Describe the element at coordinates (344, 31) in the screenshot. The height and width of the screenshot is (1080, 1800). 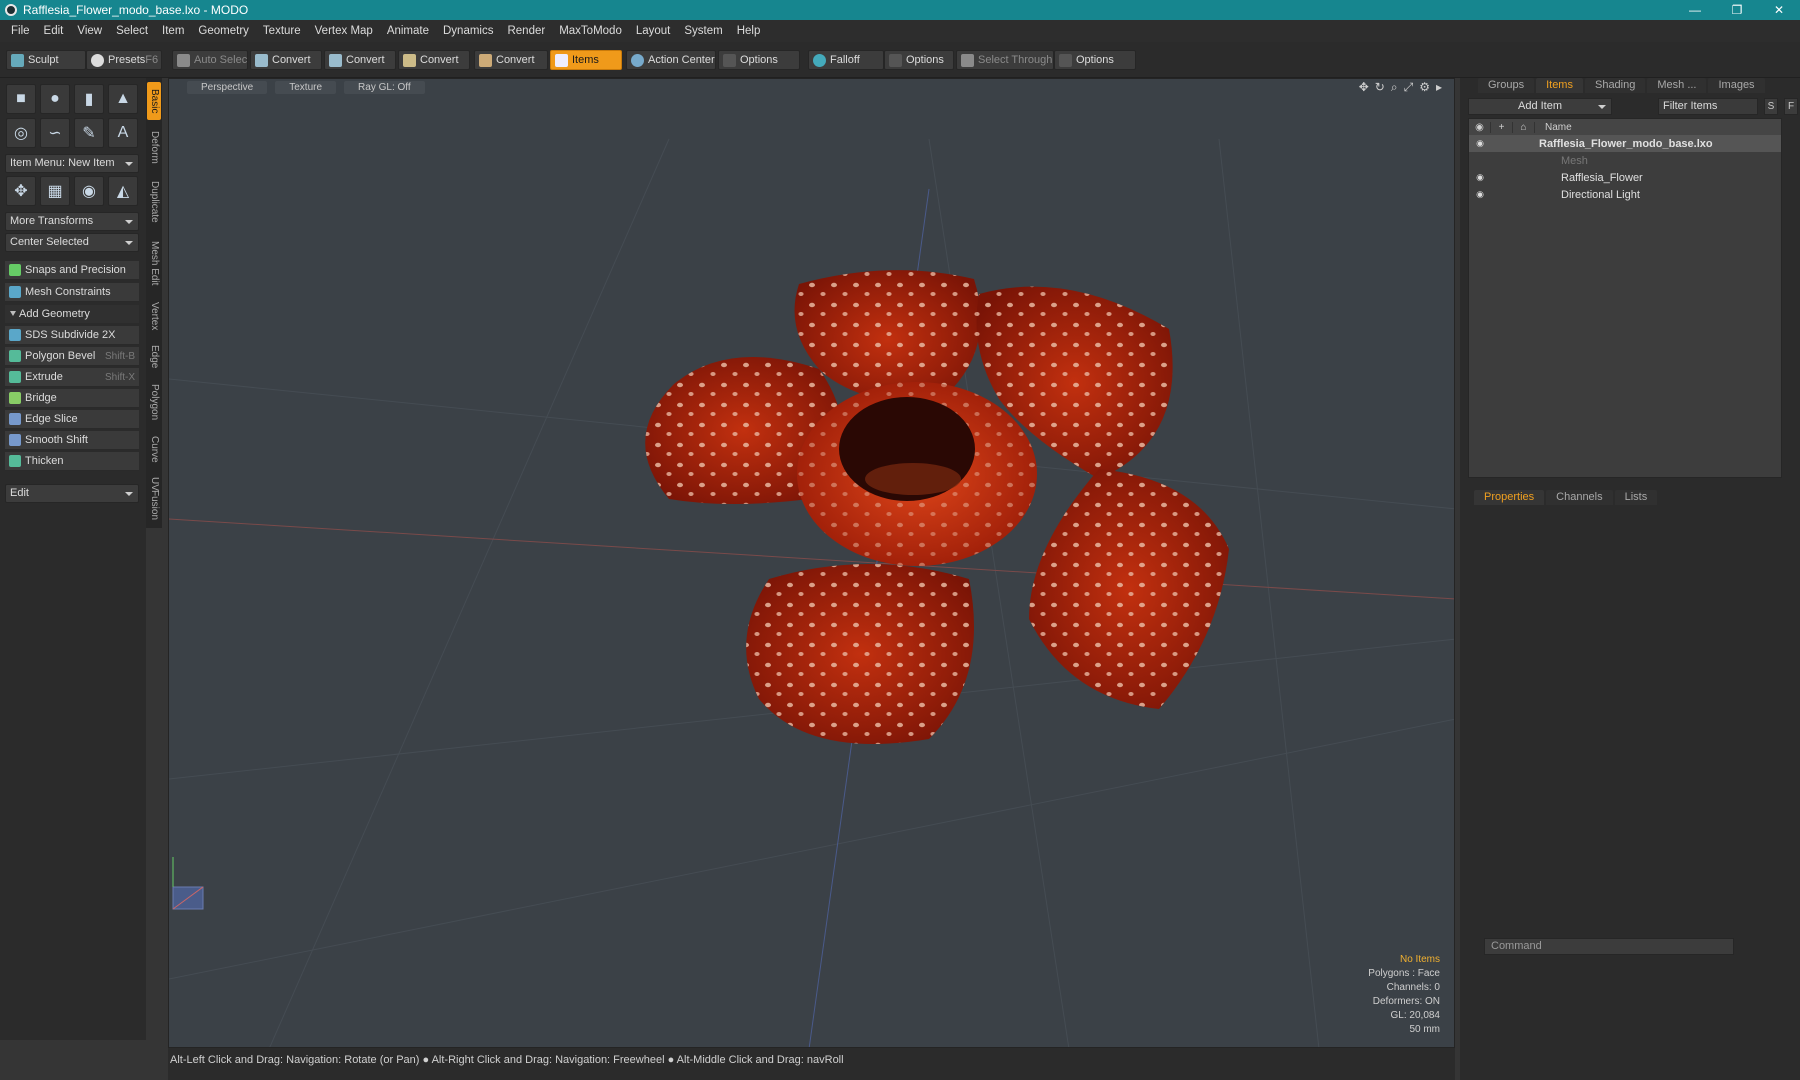
I see `menu-vertex-map: Vertex Map` at that location.